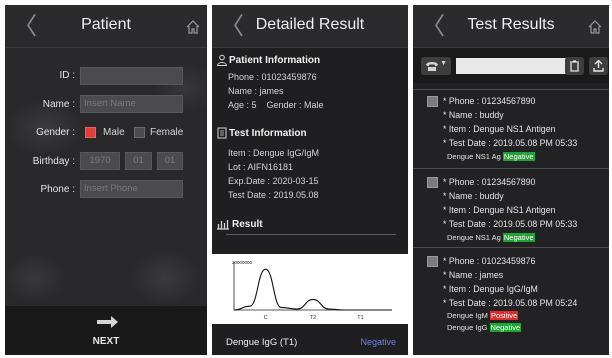 Image resolution: width=612 pixels, height=358 pixels. I want to click on female-label: Female, so click(167, 132).